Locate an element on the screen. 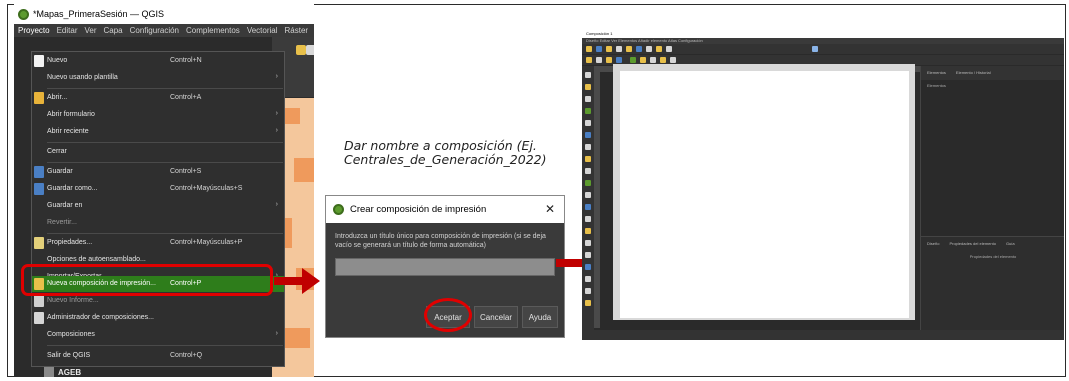  layer-symbol-icon is located at coordinates (49, 372).